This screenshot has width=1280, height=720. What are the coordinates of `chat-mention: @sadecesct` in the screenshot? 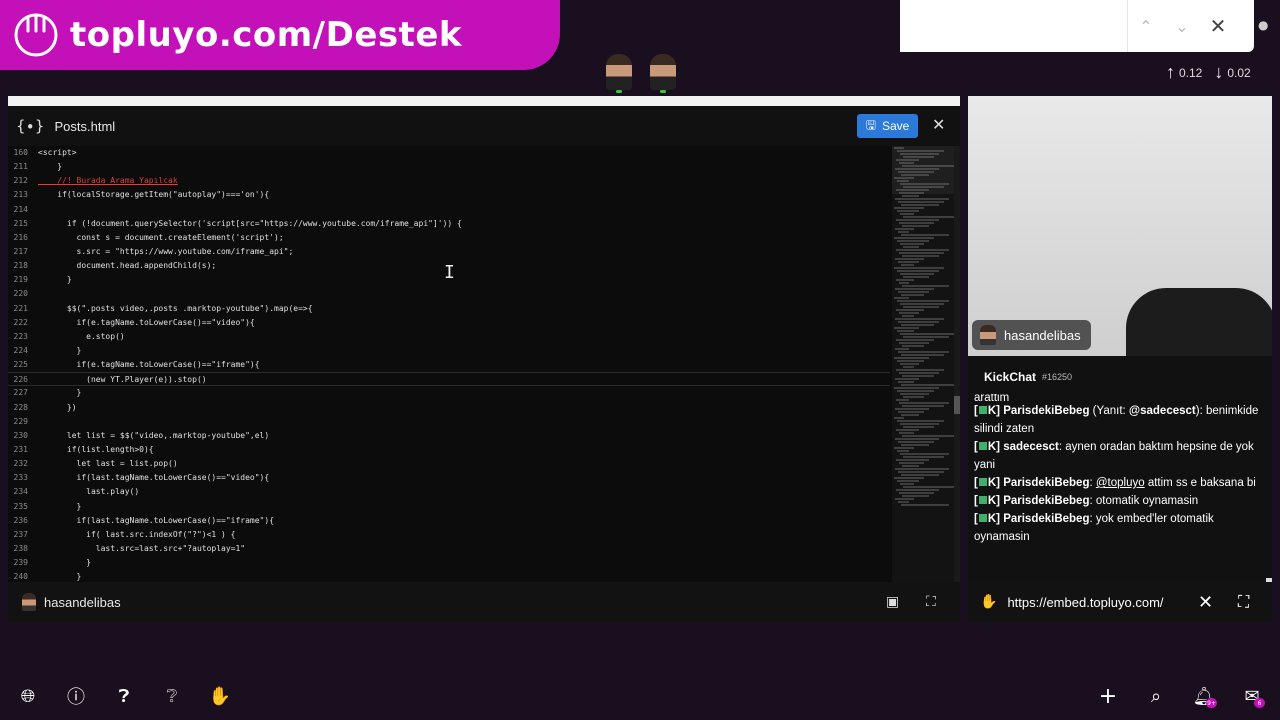 It's located at (1162, 411).